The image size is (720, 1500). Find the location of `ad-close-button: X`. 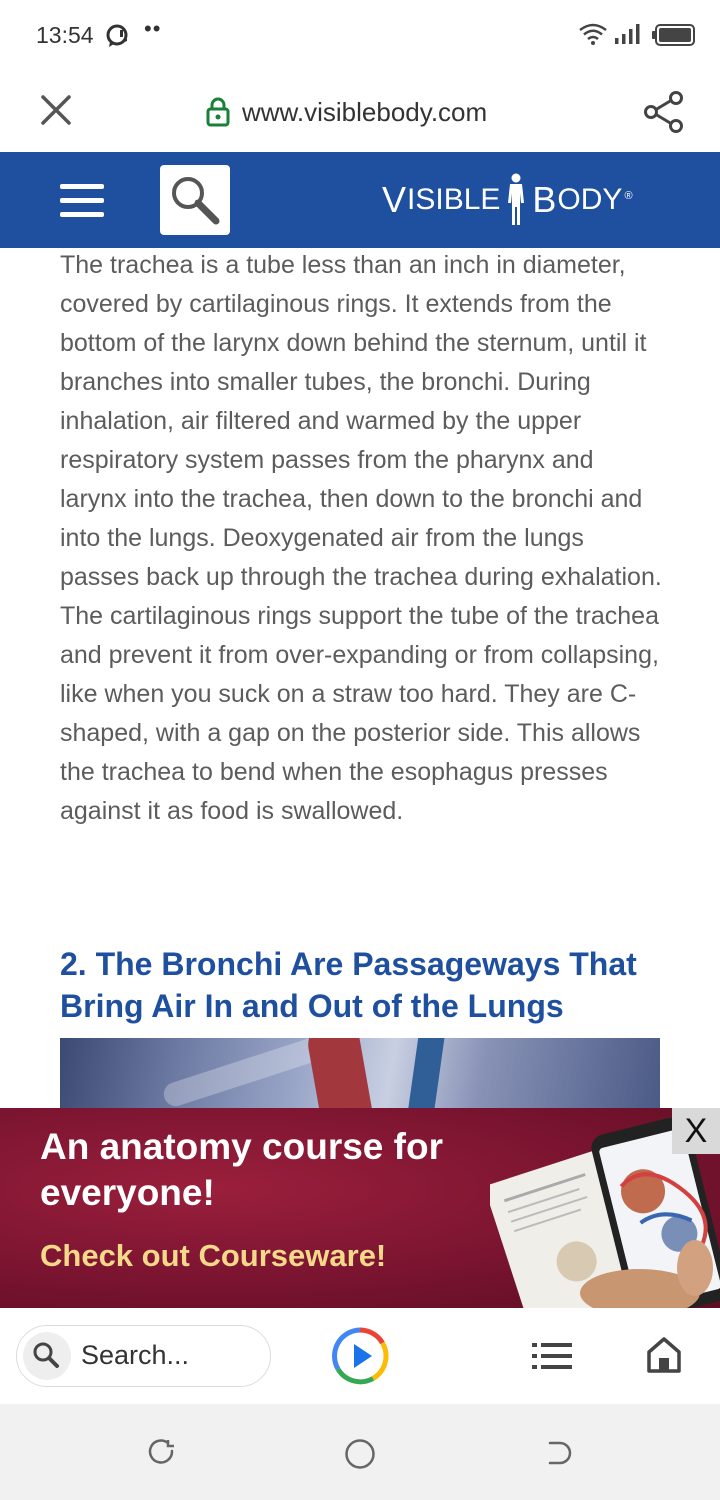

ad-close-button: X is located at coordinates (696, 1131).